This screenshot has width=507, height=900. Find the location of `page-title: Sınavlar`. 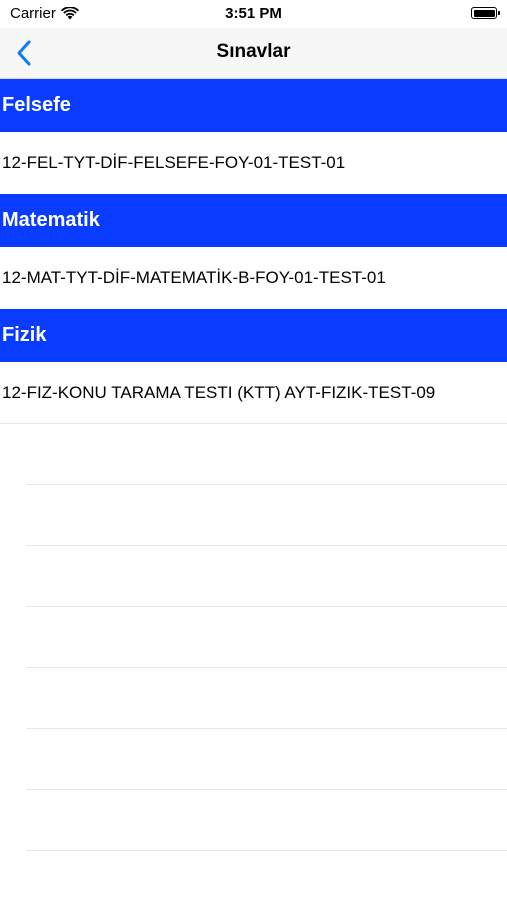

page-title: Sınavlar is located at coordinates (253, 51).